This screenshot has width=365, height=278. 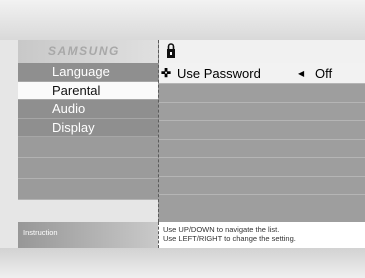 I want to click on menu-item-audio: Audio, so click(x=88, y=109).